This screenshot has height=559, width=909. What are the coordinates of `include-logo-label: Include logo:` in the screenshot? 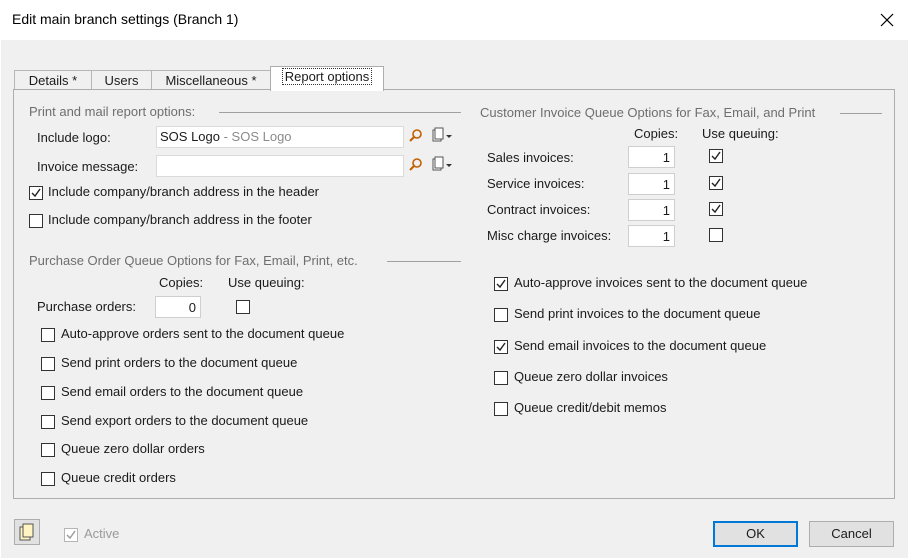 It's located at (74, 137).